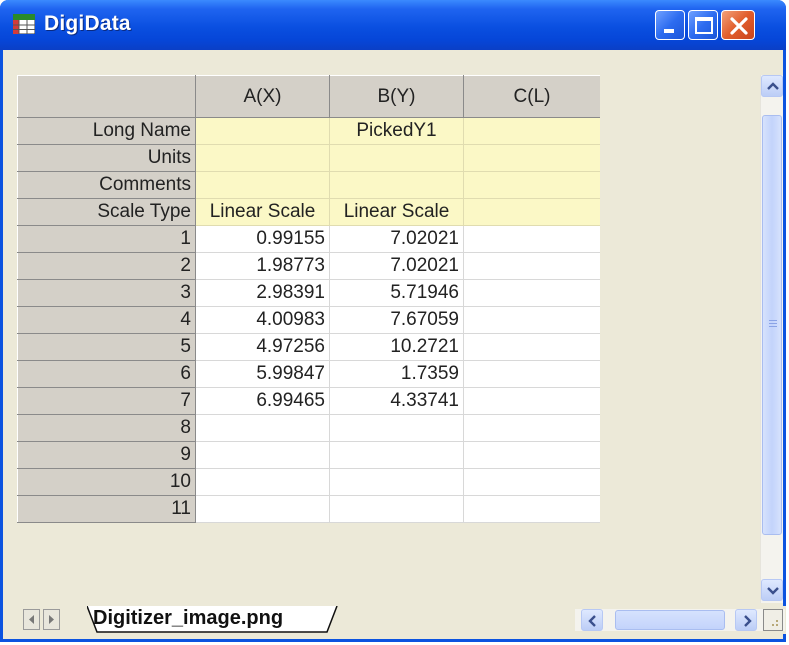  Describe the element at coordinates (396, 347) in the screenshot. I see `data-cell: 10.2721` at that location.